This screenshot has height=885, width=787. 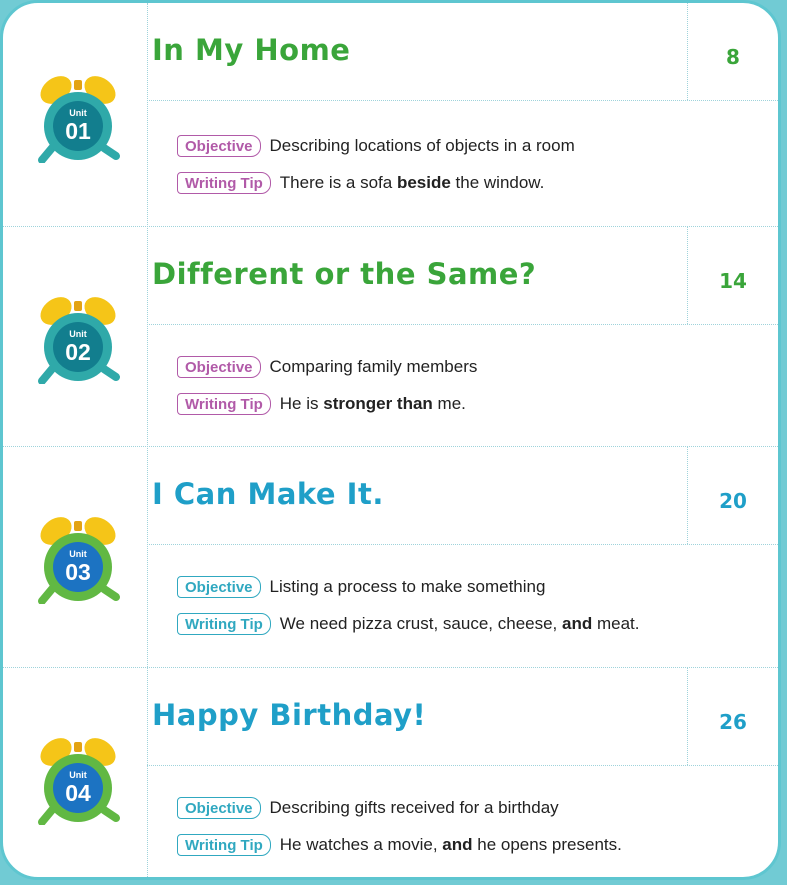 I want to click on objective-line: Objective Comparing family members, so click(x=327, y=367).